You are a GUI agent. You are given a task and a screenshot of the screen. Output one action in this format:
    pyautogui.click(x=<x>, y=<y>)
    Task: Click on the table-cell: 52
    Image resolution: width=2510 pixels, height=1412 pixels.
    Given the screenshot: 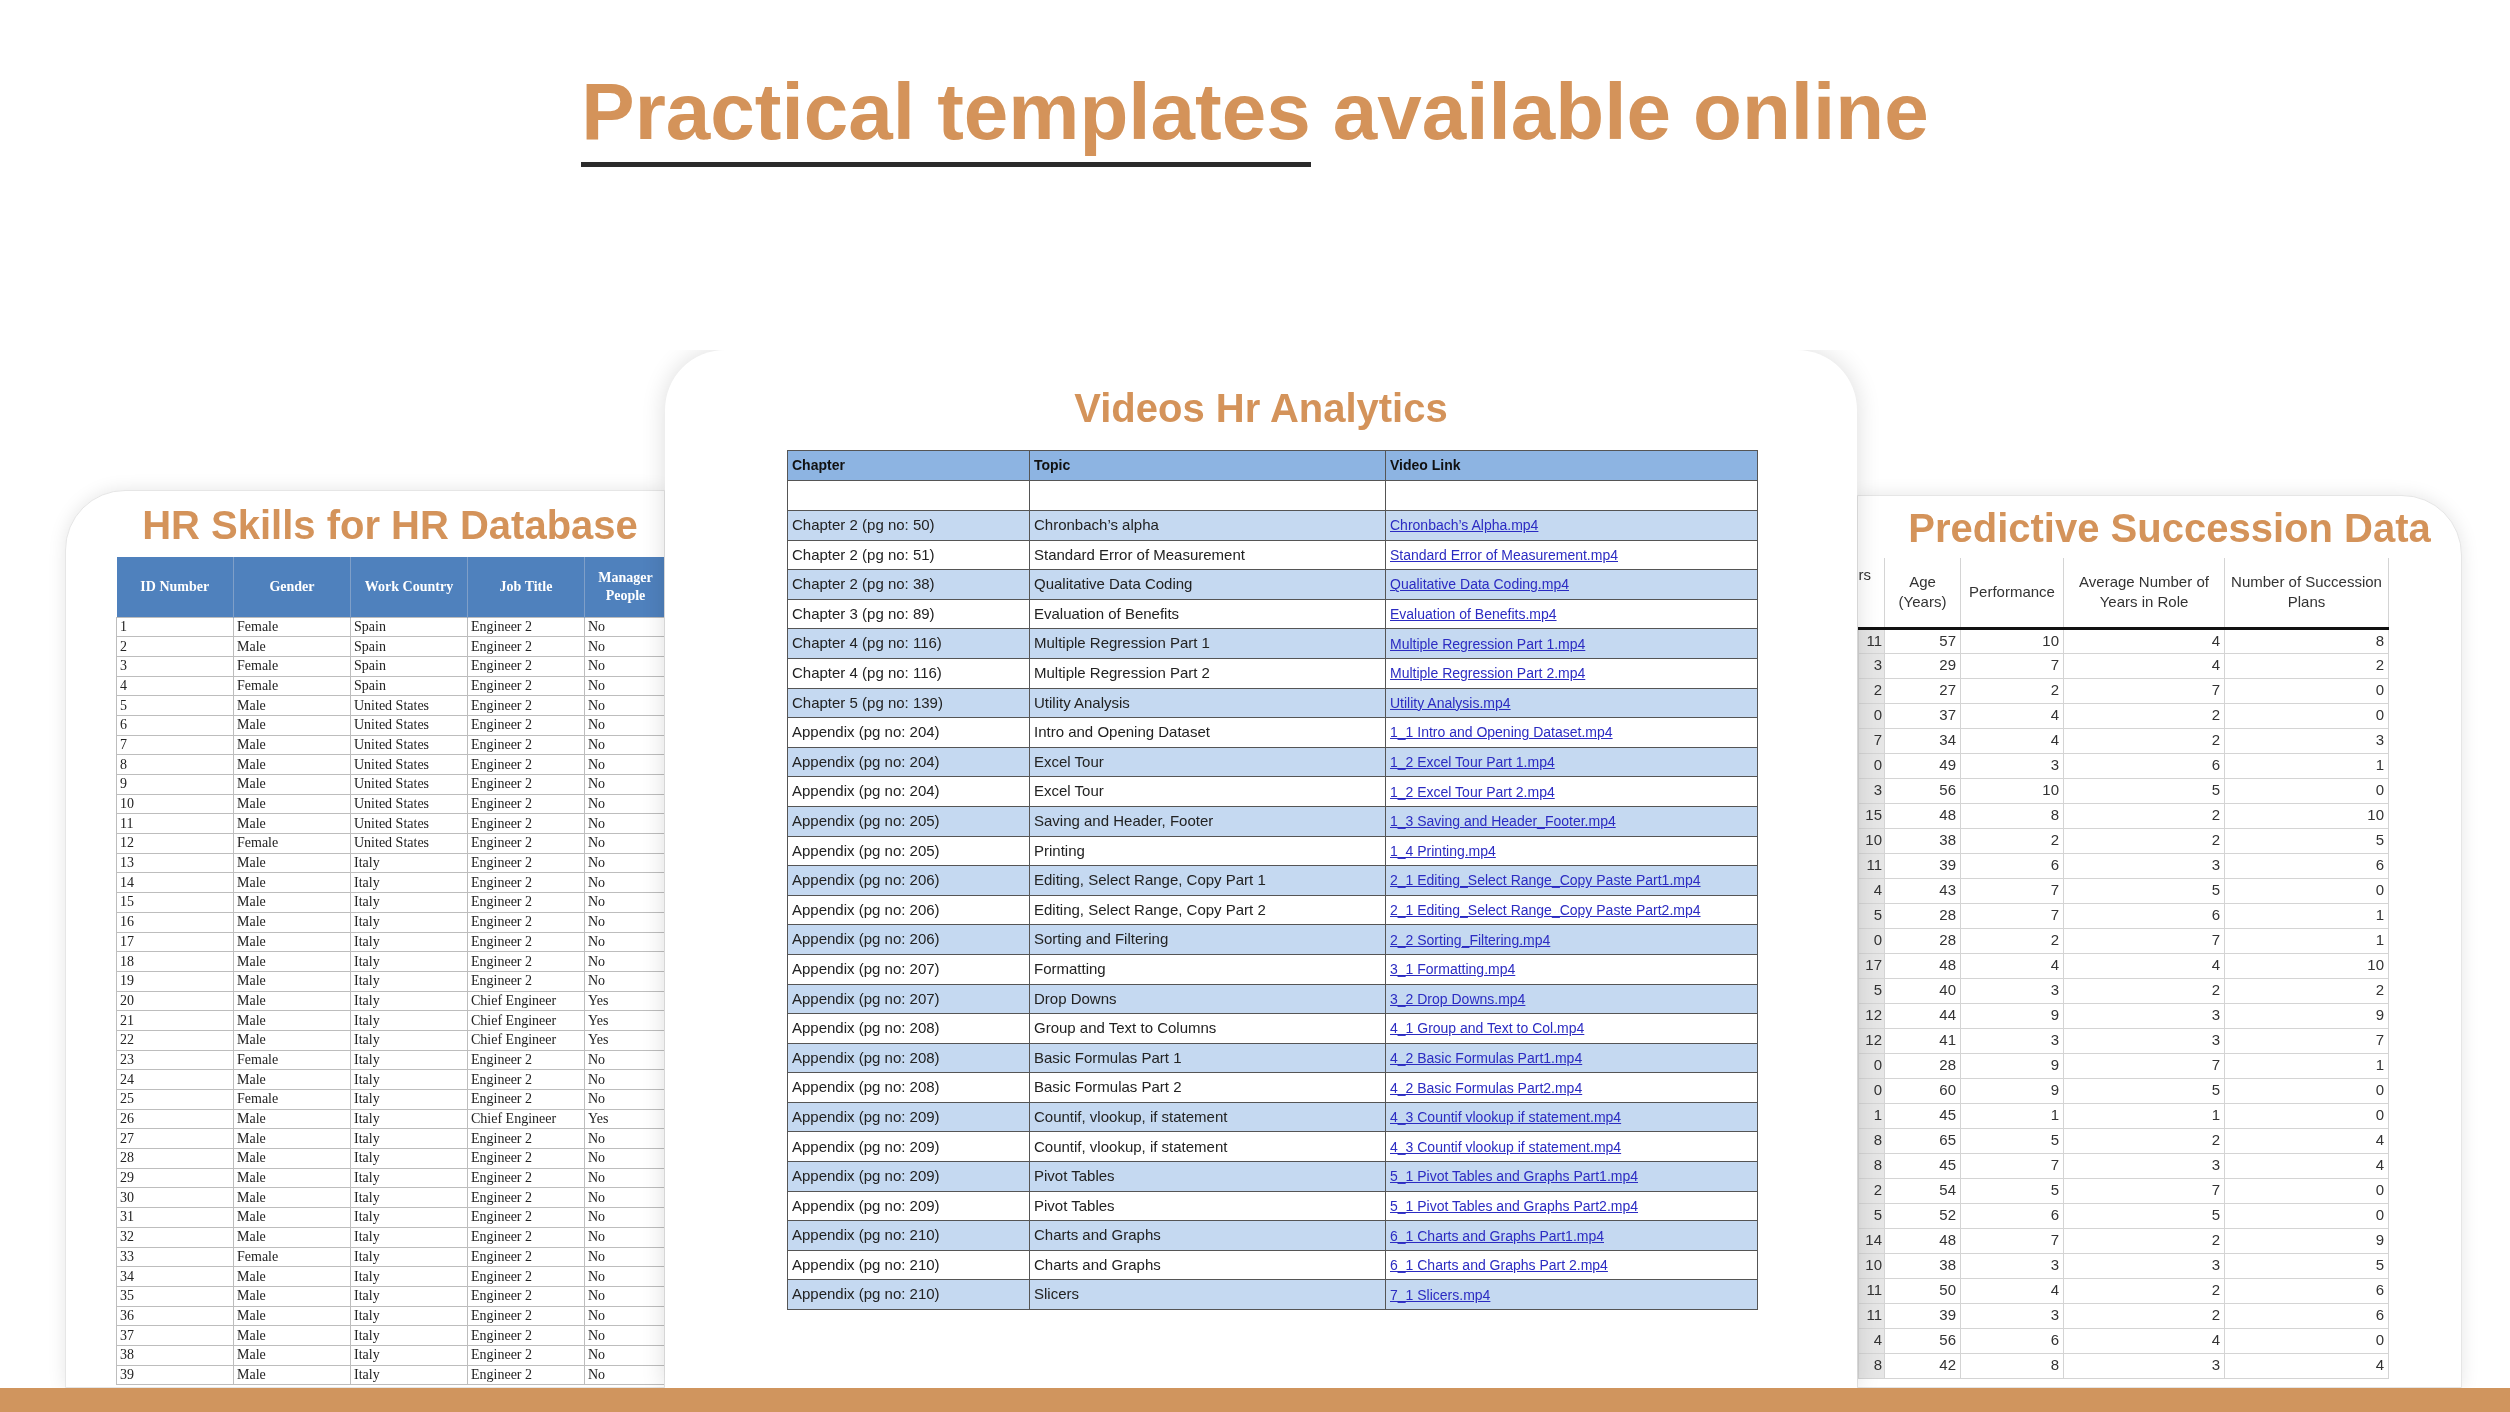 What is the action you would take?
    pyautogui.click(x=1922, y=1215)
    